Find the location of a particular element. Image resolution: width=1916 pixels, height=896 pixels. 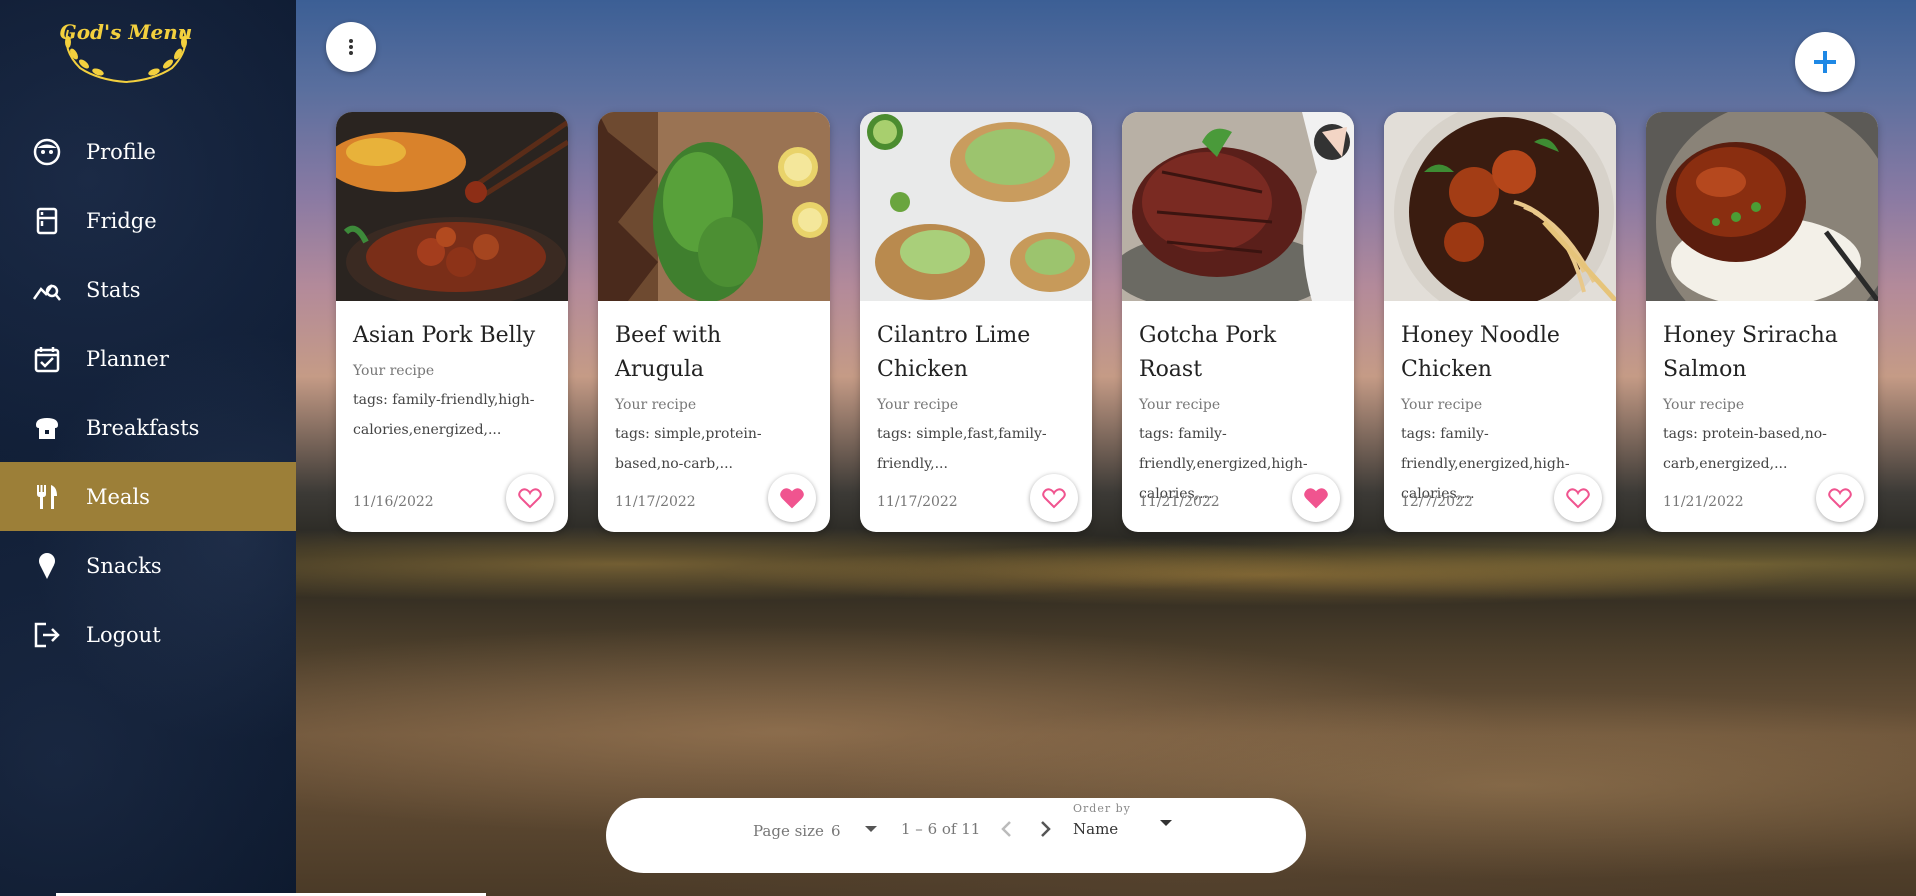

sidebar-nav: Profile Fridge Stats Planner Breakfasts is located at coordinates (148, 393).